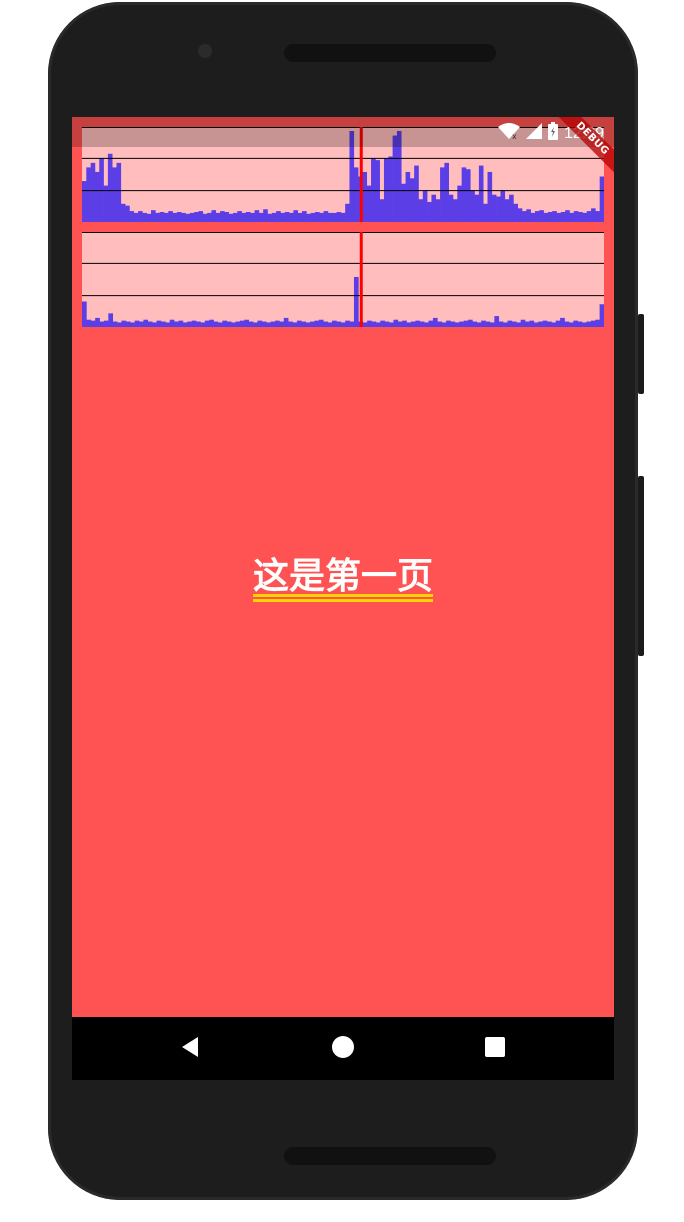  Describe the element at coordinates (342, 576) in the screenshot. I see `page-title: 这是第一页` at that location.